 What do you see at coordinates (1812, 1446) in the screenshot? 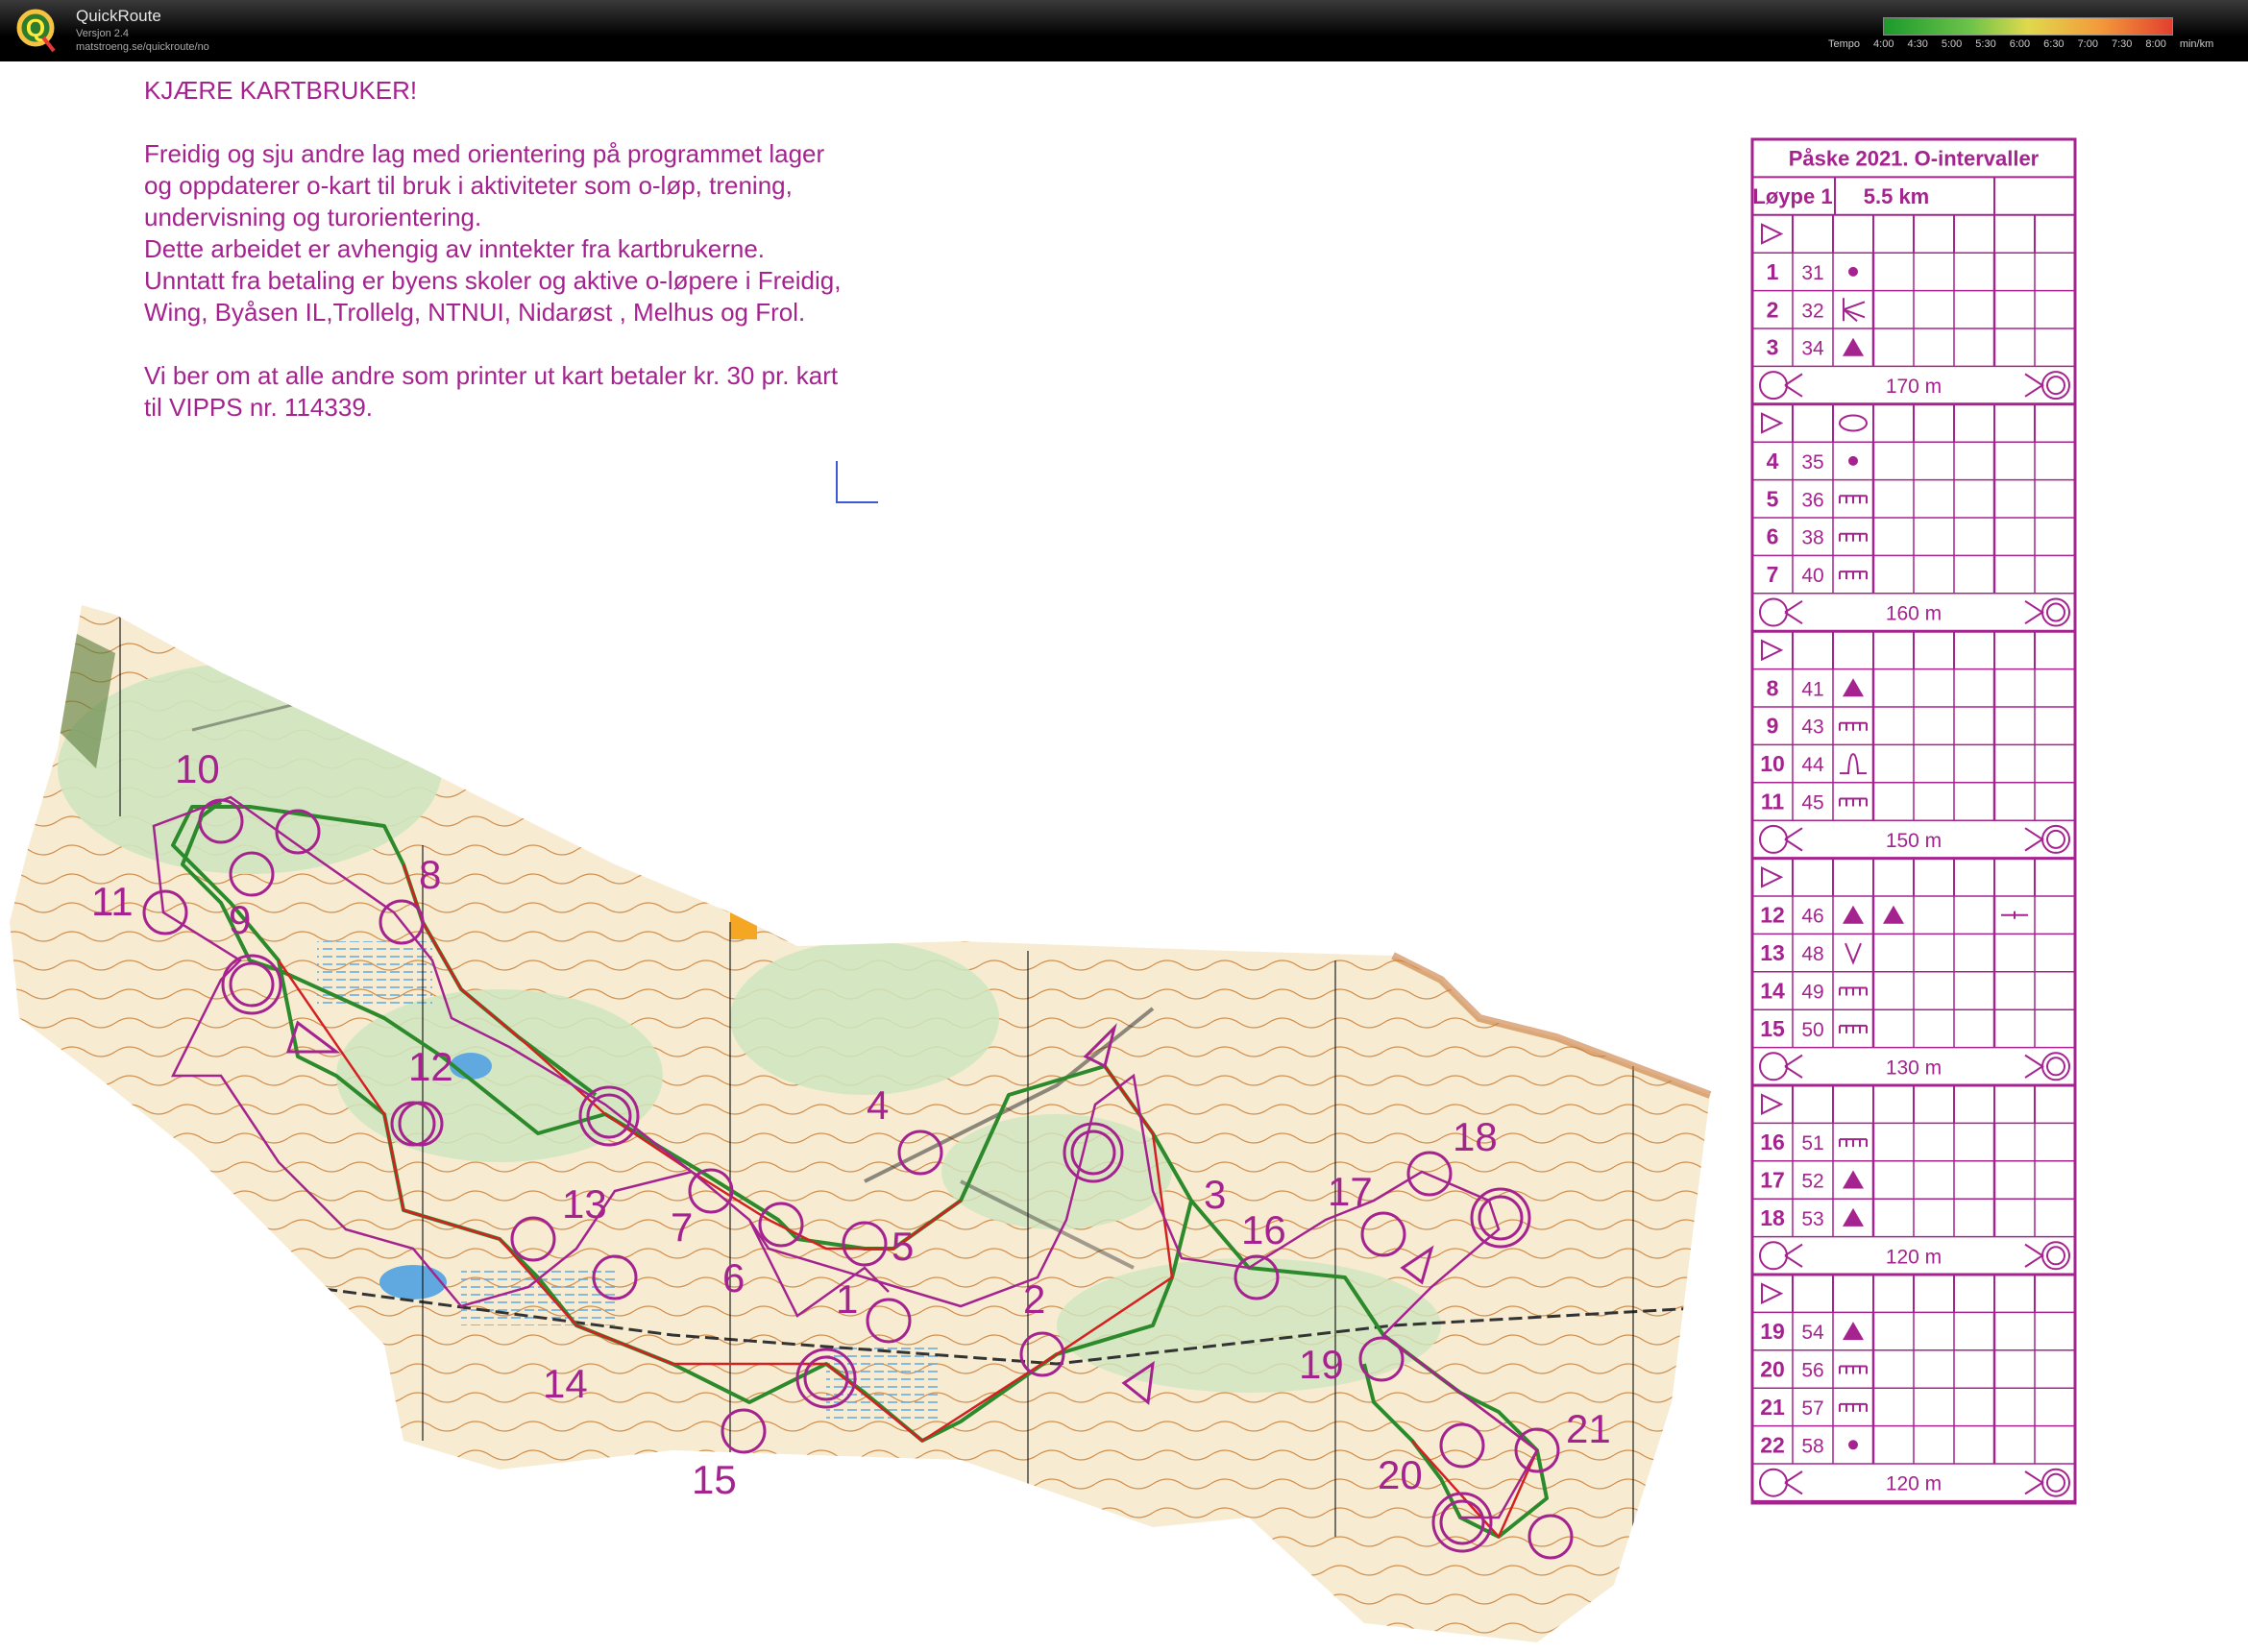
I see `control-code: 58` at bounding box center [1812, 1446].